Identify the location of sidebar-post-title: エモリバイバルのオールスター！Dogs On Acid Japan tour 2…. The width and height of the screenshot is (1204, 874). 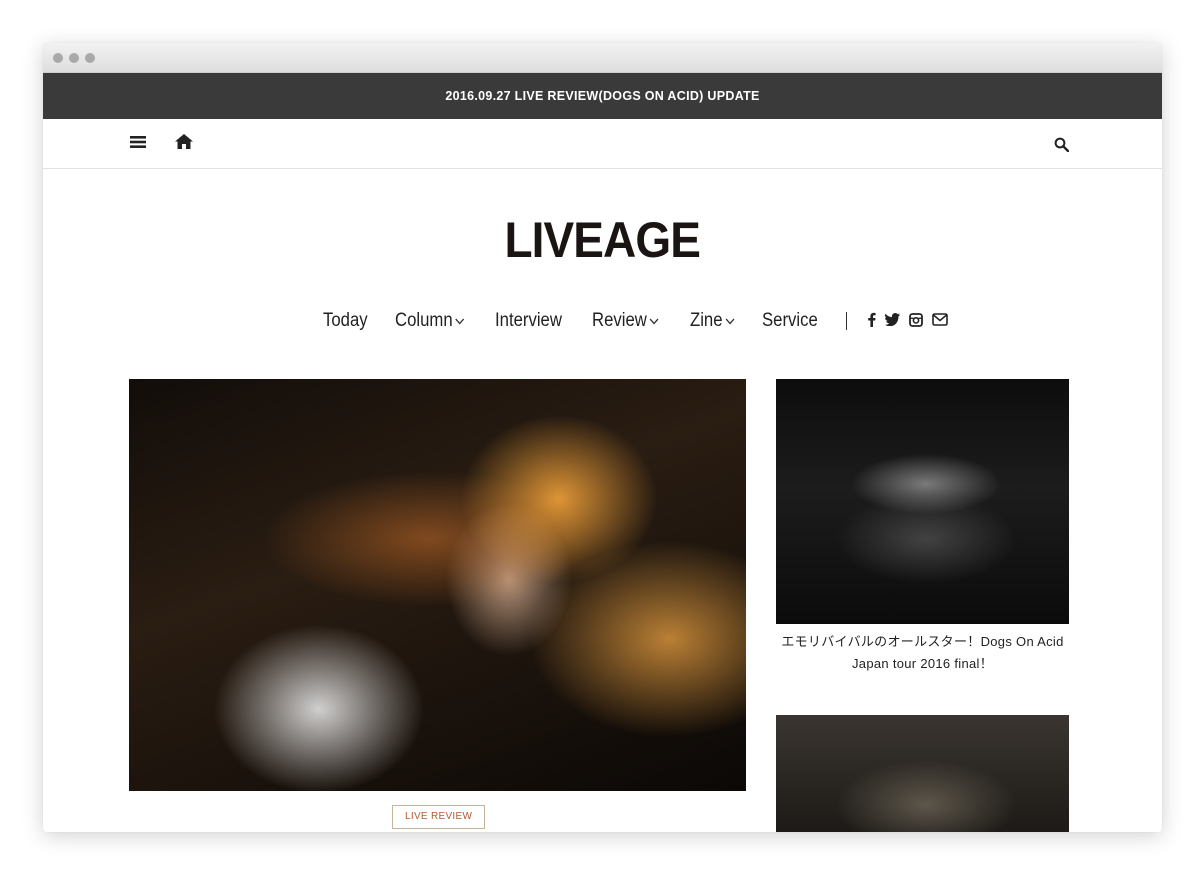
(922, 652).